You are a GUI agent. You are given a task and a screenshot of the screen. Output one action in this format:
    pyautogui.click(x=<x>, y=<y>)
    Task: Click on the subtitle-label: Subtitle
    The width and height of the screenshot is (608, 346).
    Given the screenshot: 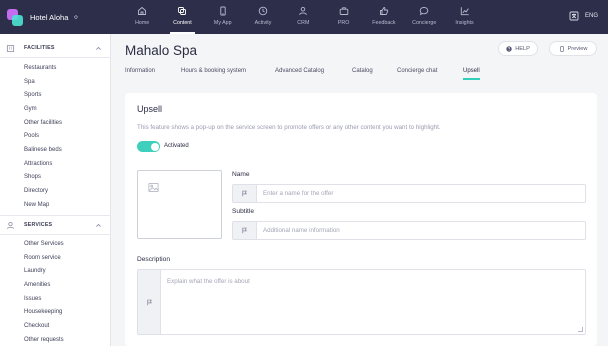 What is the action you would take?
    pyautogui.click(x=243, y=211)
    